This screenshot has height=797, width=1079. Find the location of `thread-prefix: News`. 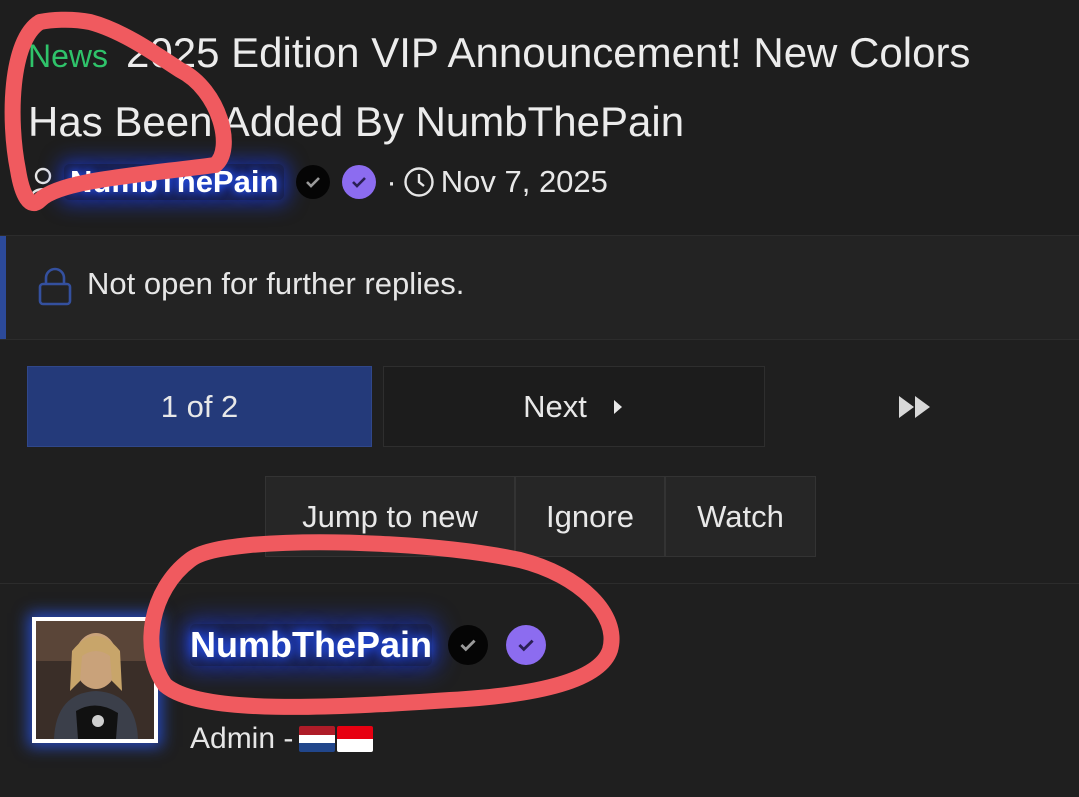

thread-prefix: News is located at coordinates (68, 56).